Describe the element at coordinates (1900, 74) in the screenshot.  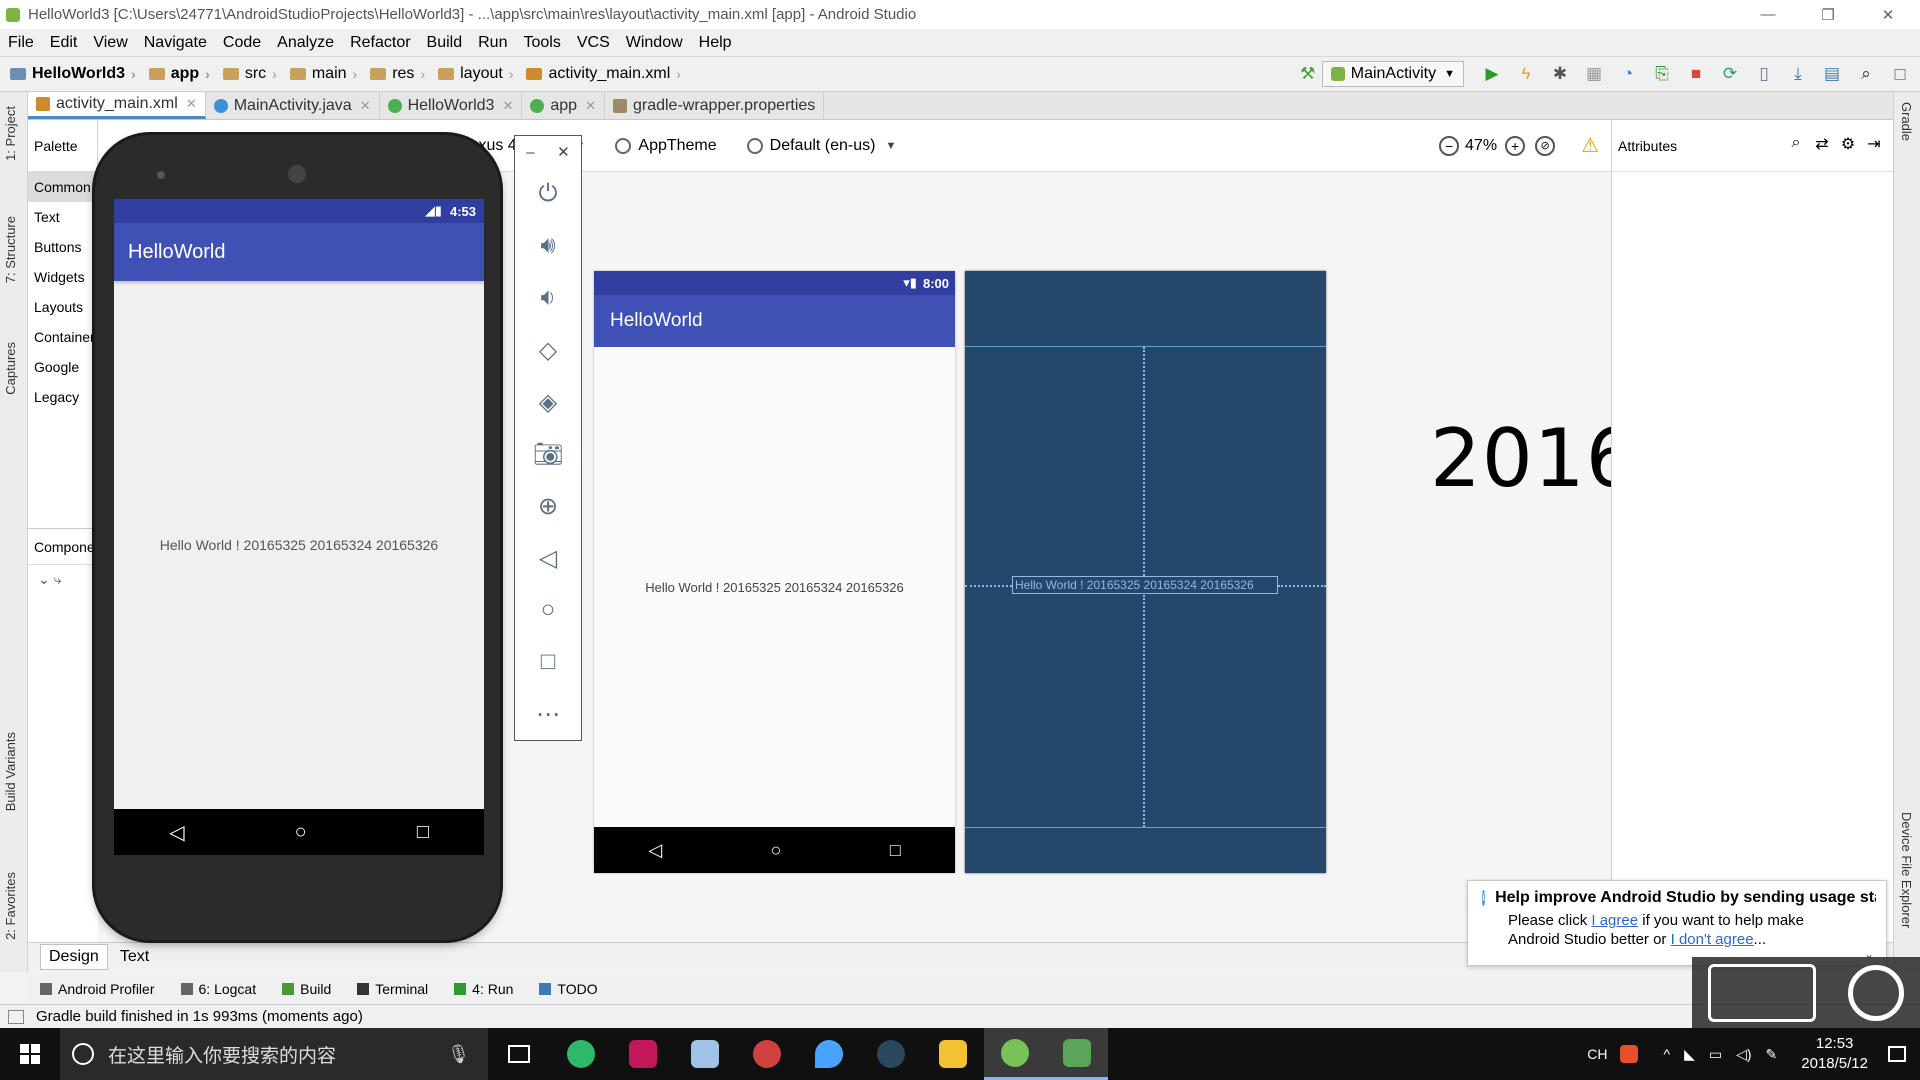
I see `user-icon: ◻` at that location.